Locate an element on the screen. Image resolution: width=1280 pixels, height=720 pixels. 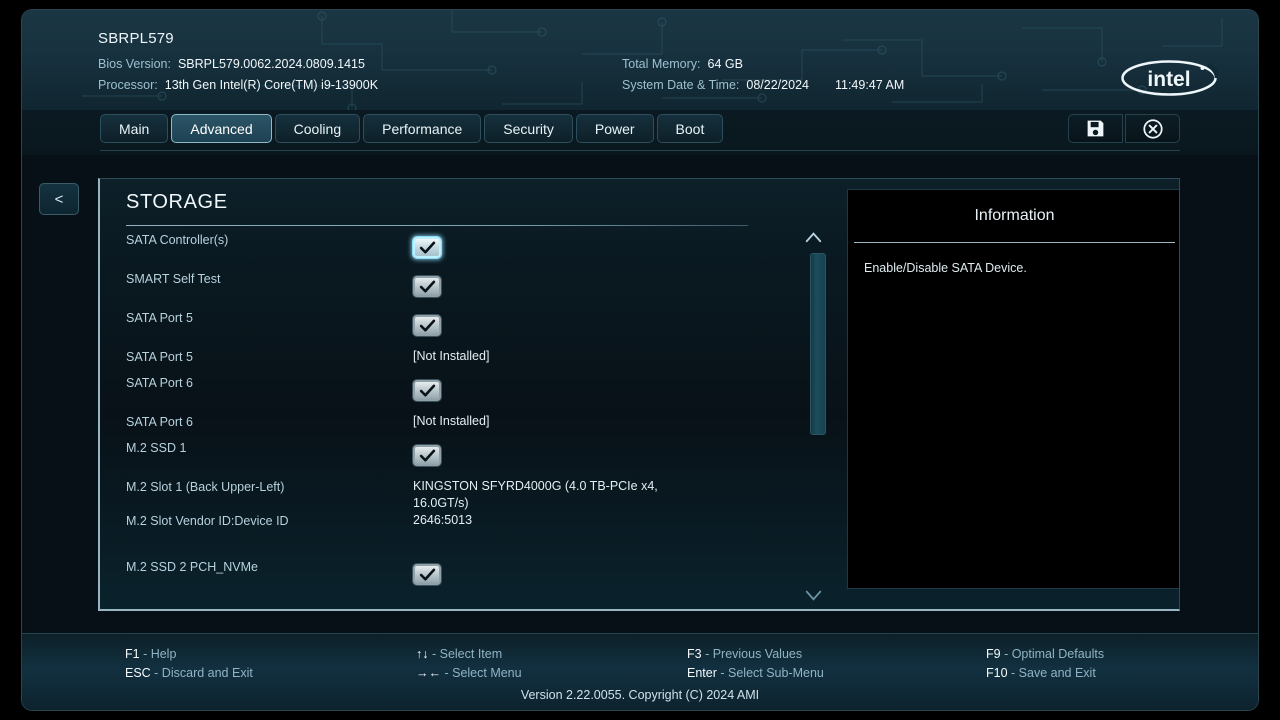
footer-hint: ESC - Discard and Exit is located at coordinates (189, 673).